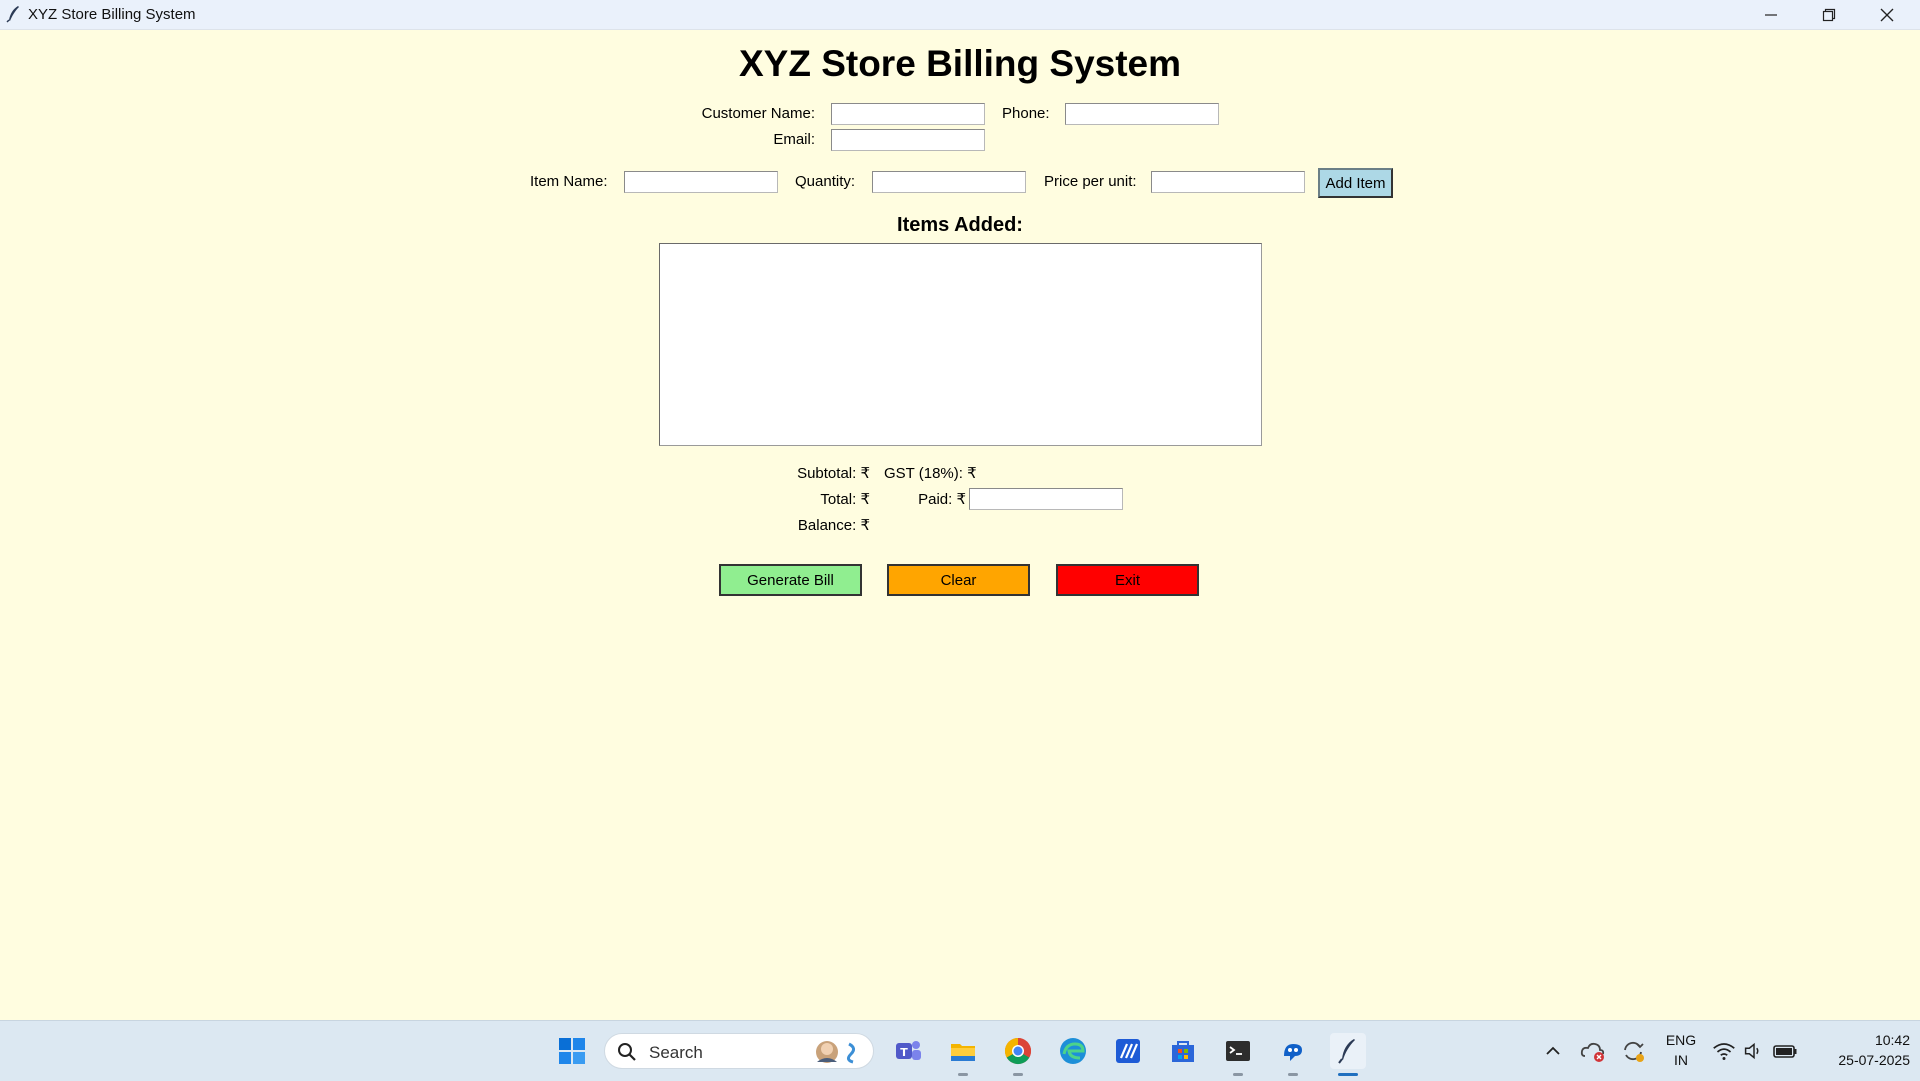 This screenshot has height=1081, width=1920. I want to click on tray-battery, so click(1785, 1051).